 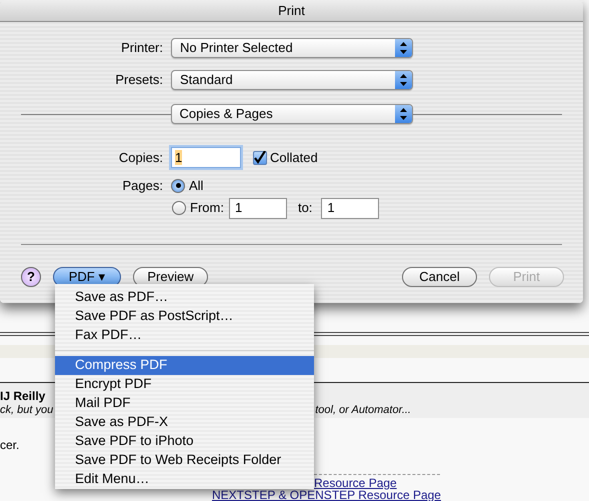 I want to click on radio-label: From:, so click(x=207, y=208).